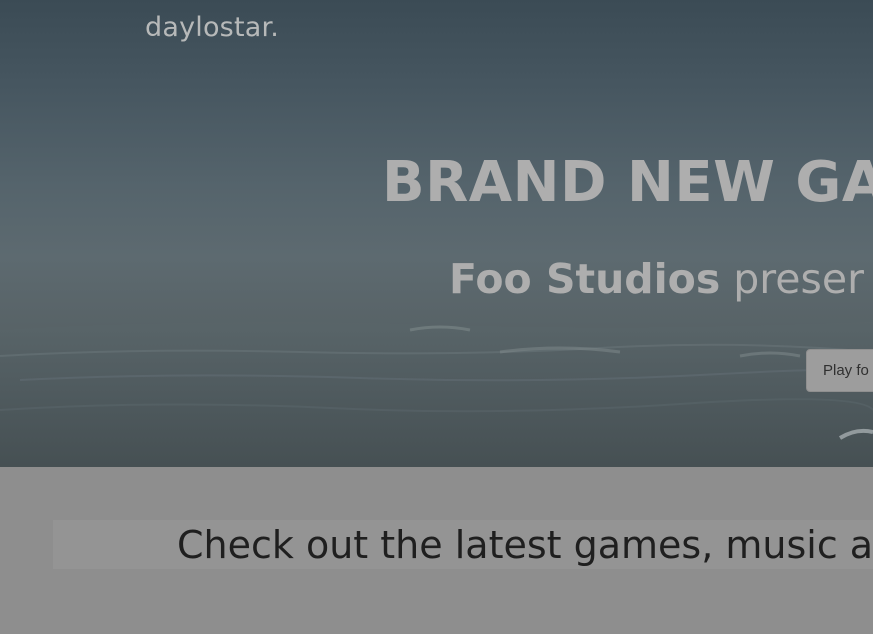 The height and width of the screenshot is (634, 873). What do you see at coordinates (212, 27) in the screenshot?
I see `brand-logo: daylostar.` at bounding box center [212, 27].